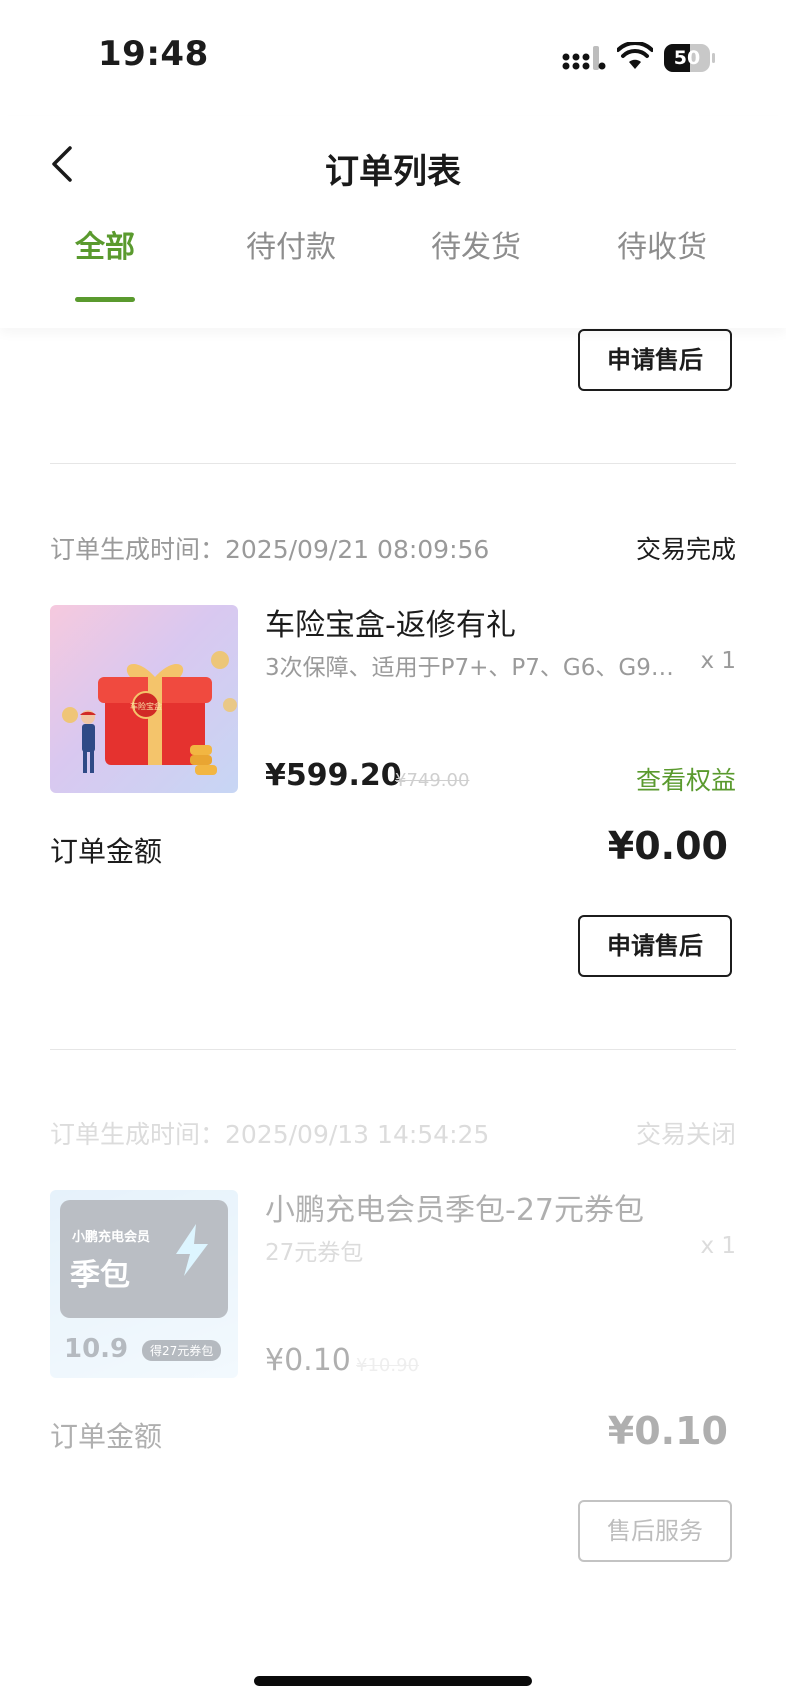  I want to click on image-coupon-chip: 得27元券包, so click(182, 1350).